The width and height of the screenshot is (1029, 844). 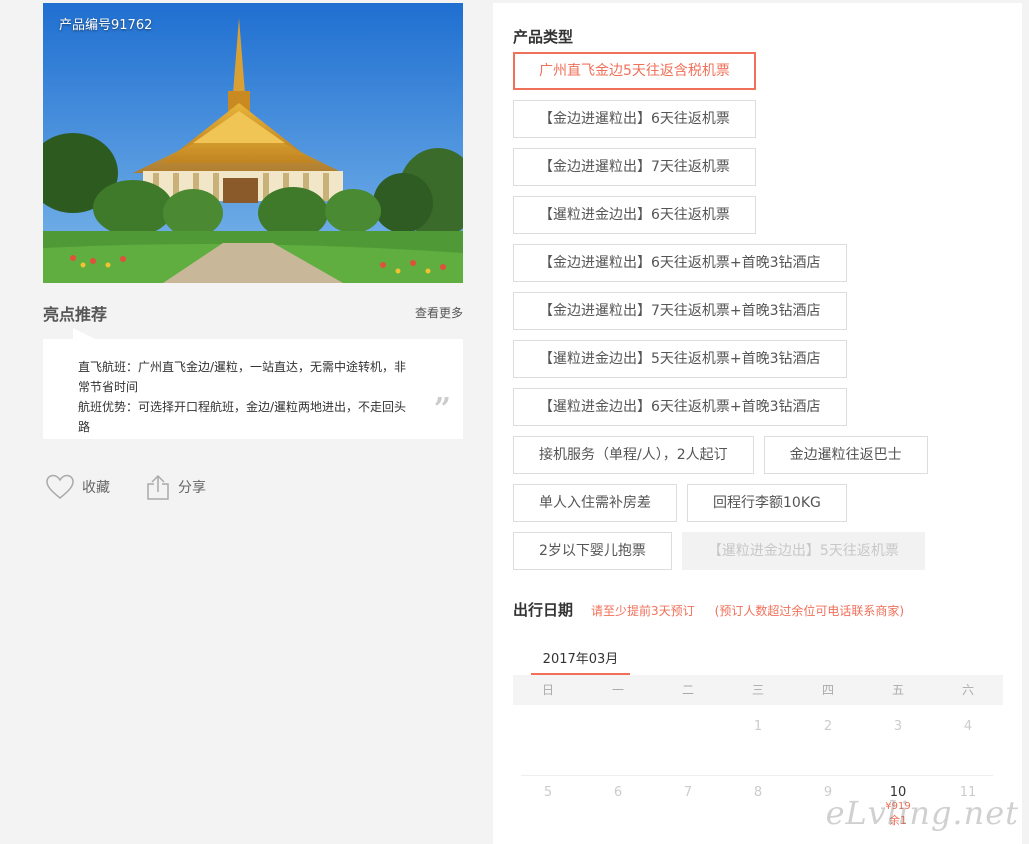 What do you see at coordinates (78, 487) in the screenshot?
I see `favorite-button: 收藏` at bounding box center [78, 487].